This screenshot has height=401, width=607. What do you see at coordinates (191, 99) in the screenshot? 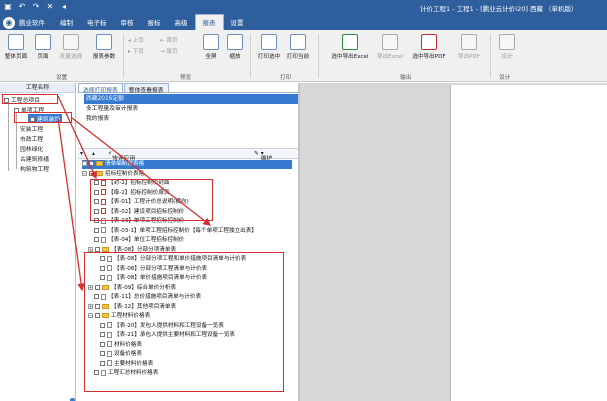
I see `list-item: 西藏2016定额` at bounding box center [191, 99].